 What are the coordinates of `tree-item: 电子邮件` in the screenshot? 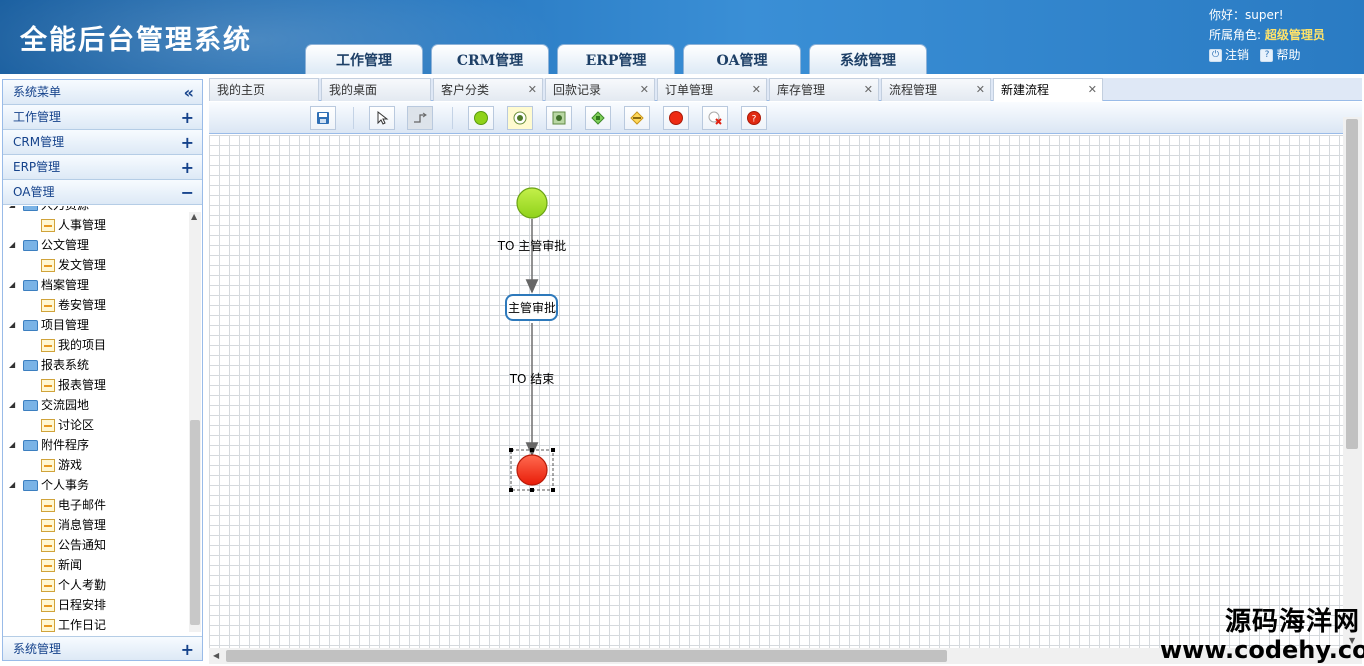 It's located at (73, 505).